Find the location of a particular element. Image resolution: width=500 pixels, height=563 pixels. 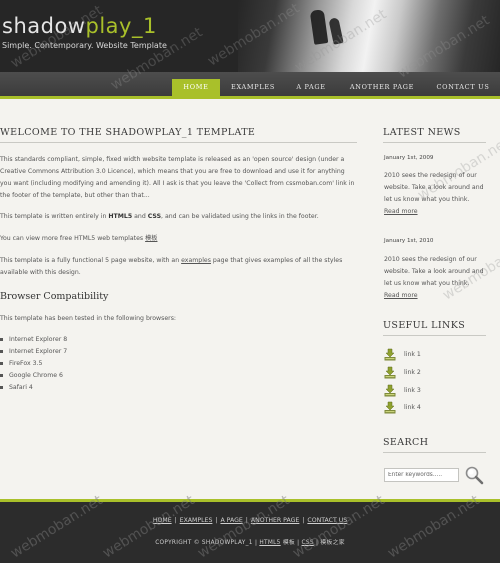

nav-item-another-page: ANOTHER PAGE is located at coordinates (382, 87).